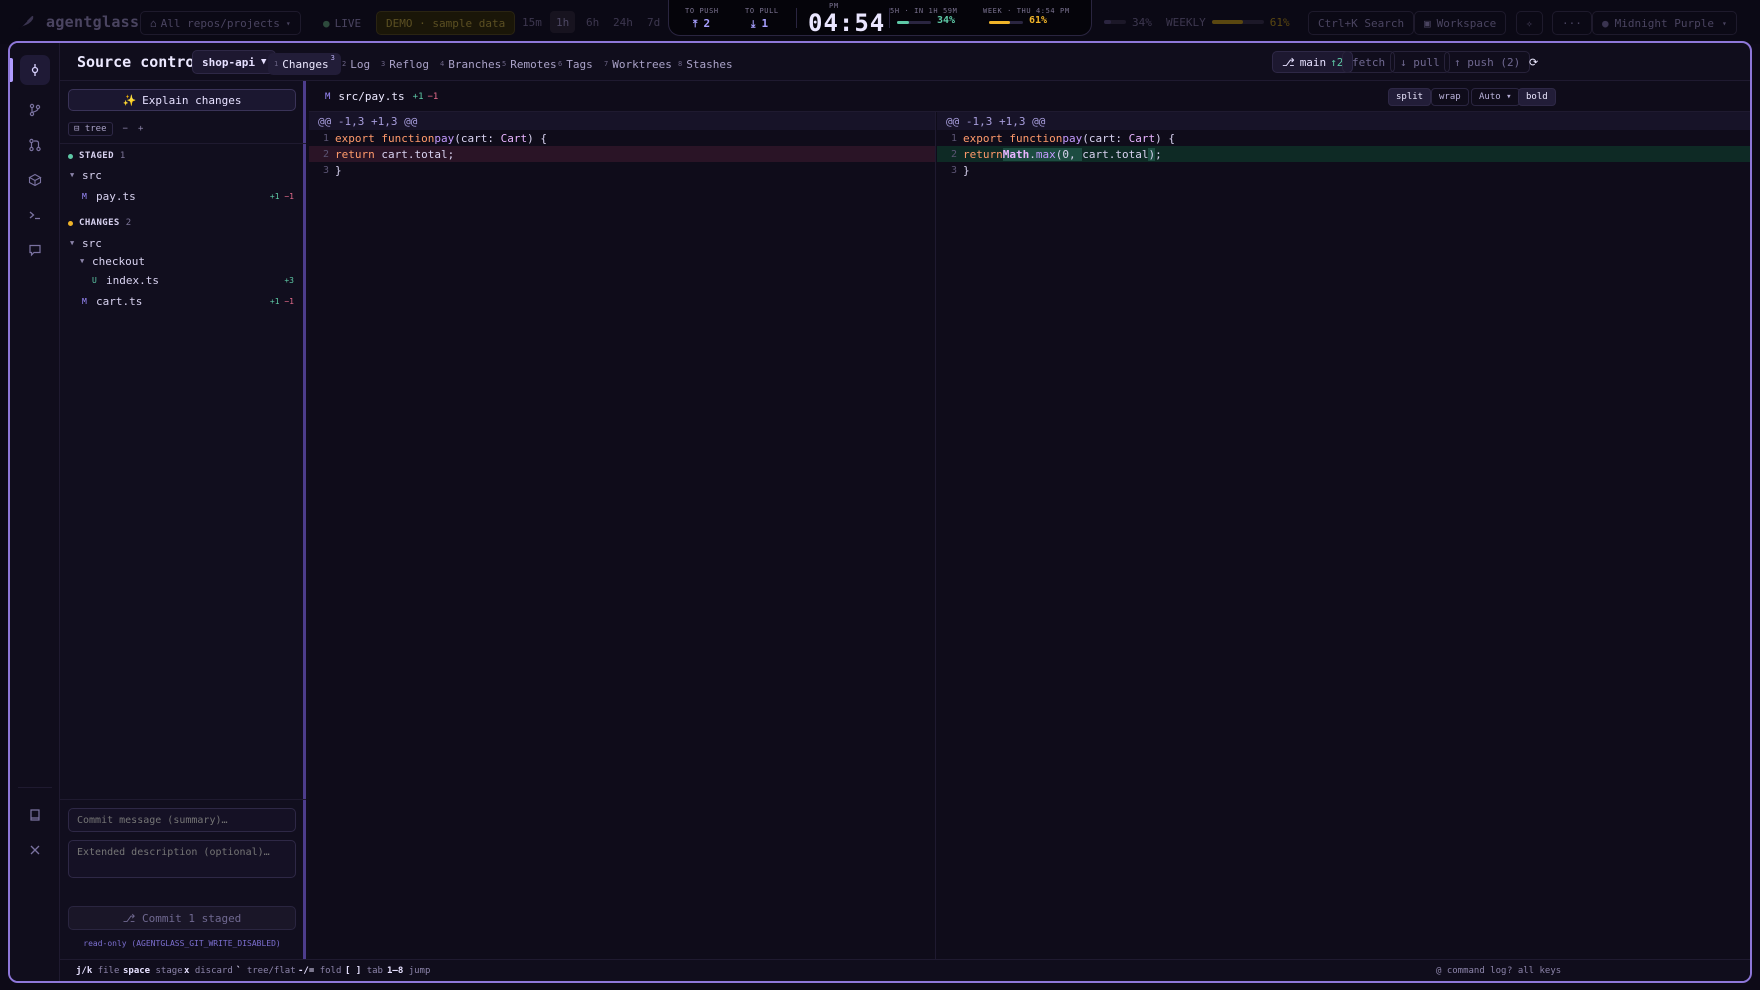  I want to click on all-keys-link: ? all keys, so click(1534, 971).